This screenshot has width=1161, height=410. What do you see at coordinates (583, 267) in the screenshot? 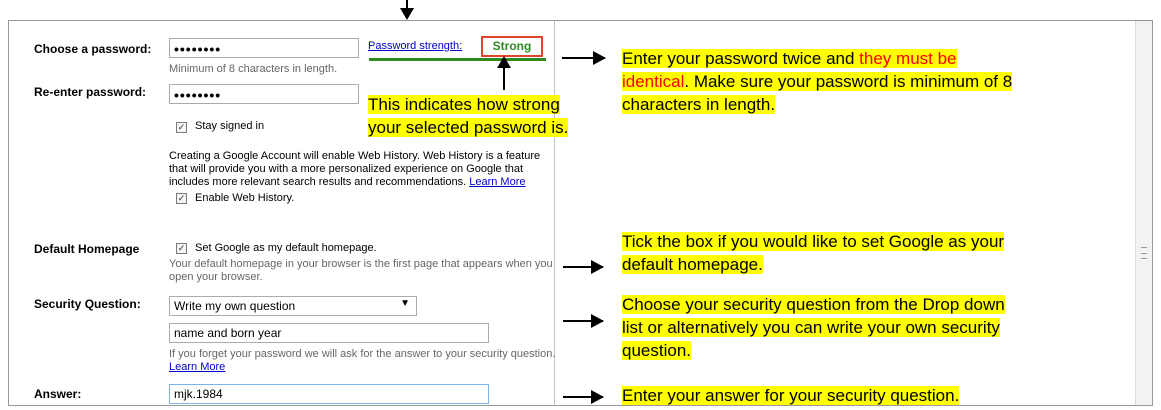
I see `homepage-pointer-arrow` at bounding box center [583, 267].